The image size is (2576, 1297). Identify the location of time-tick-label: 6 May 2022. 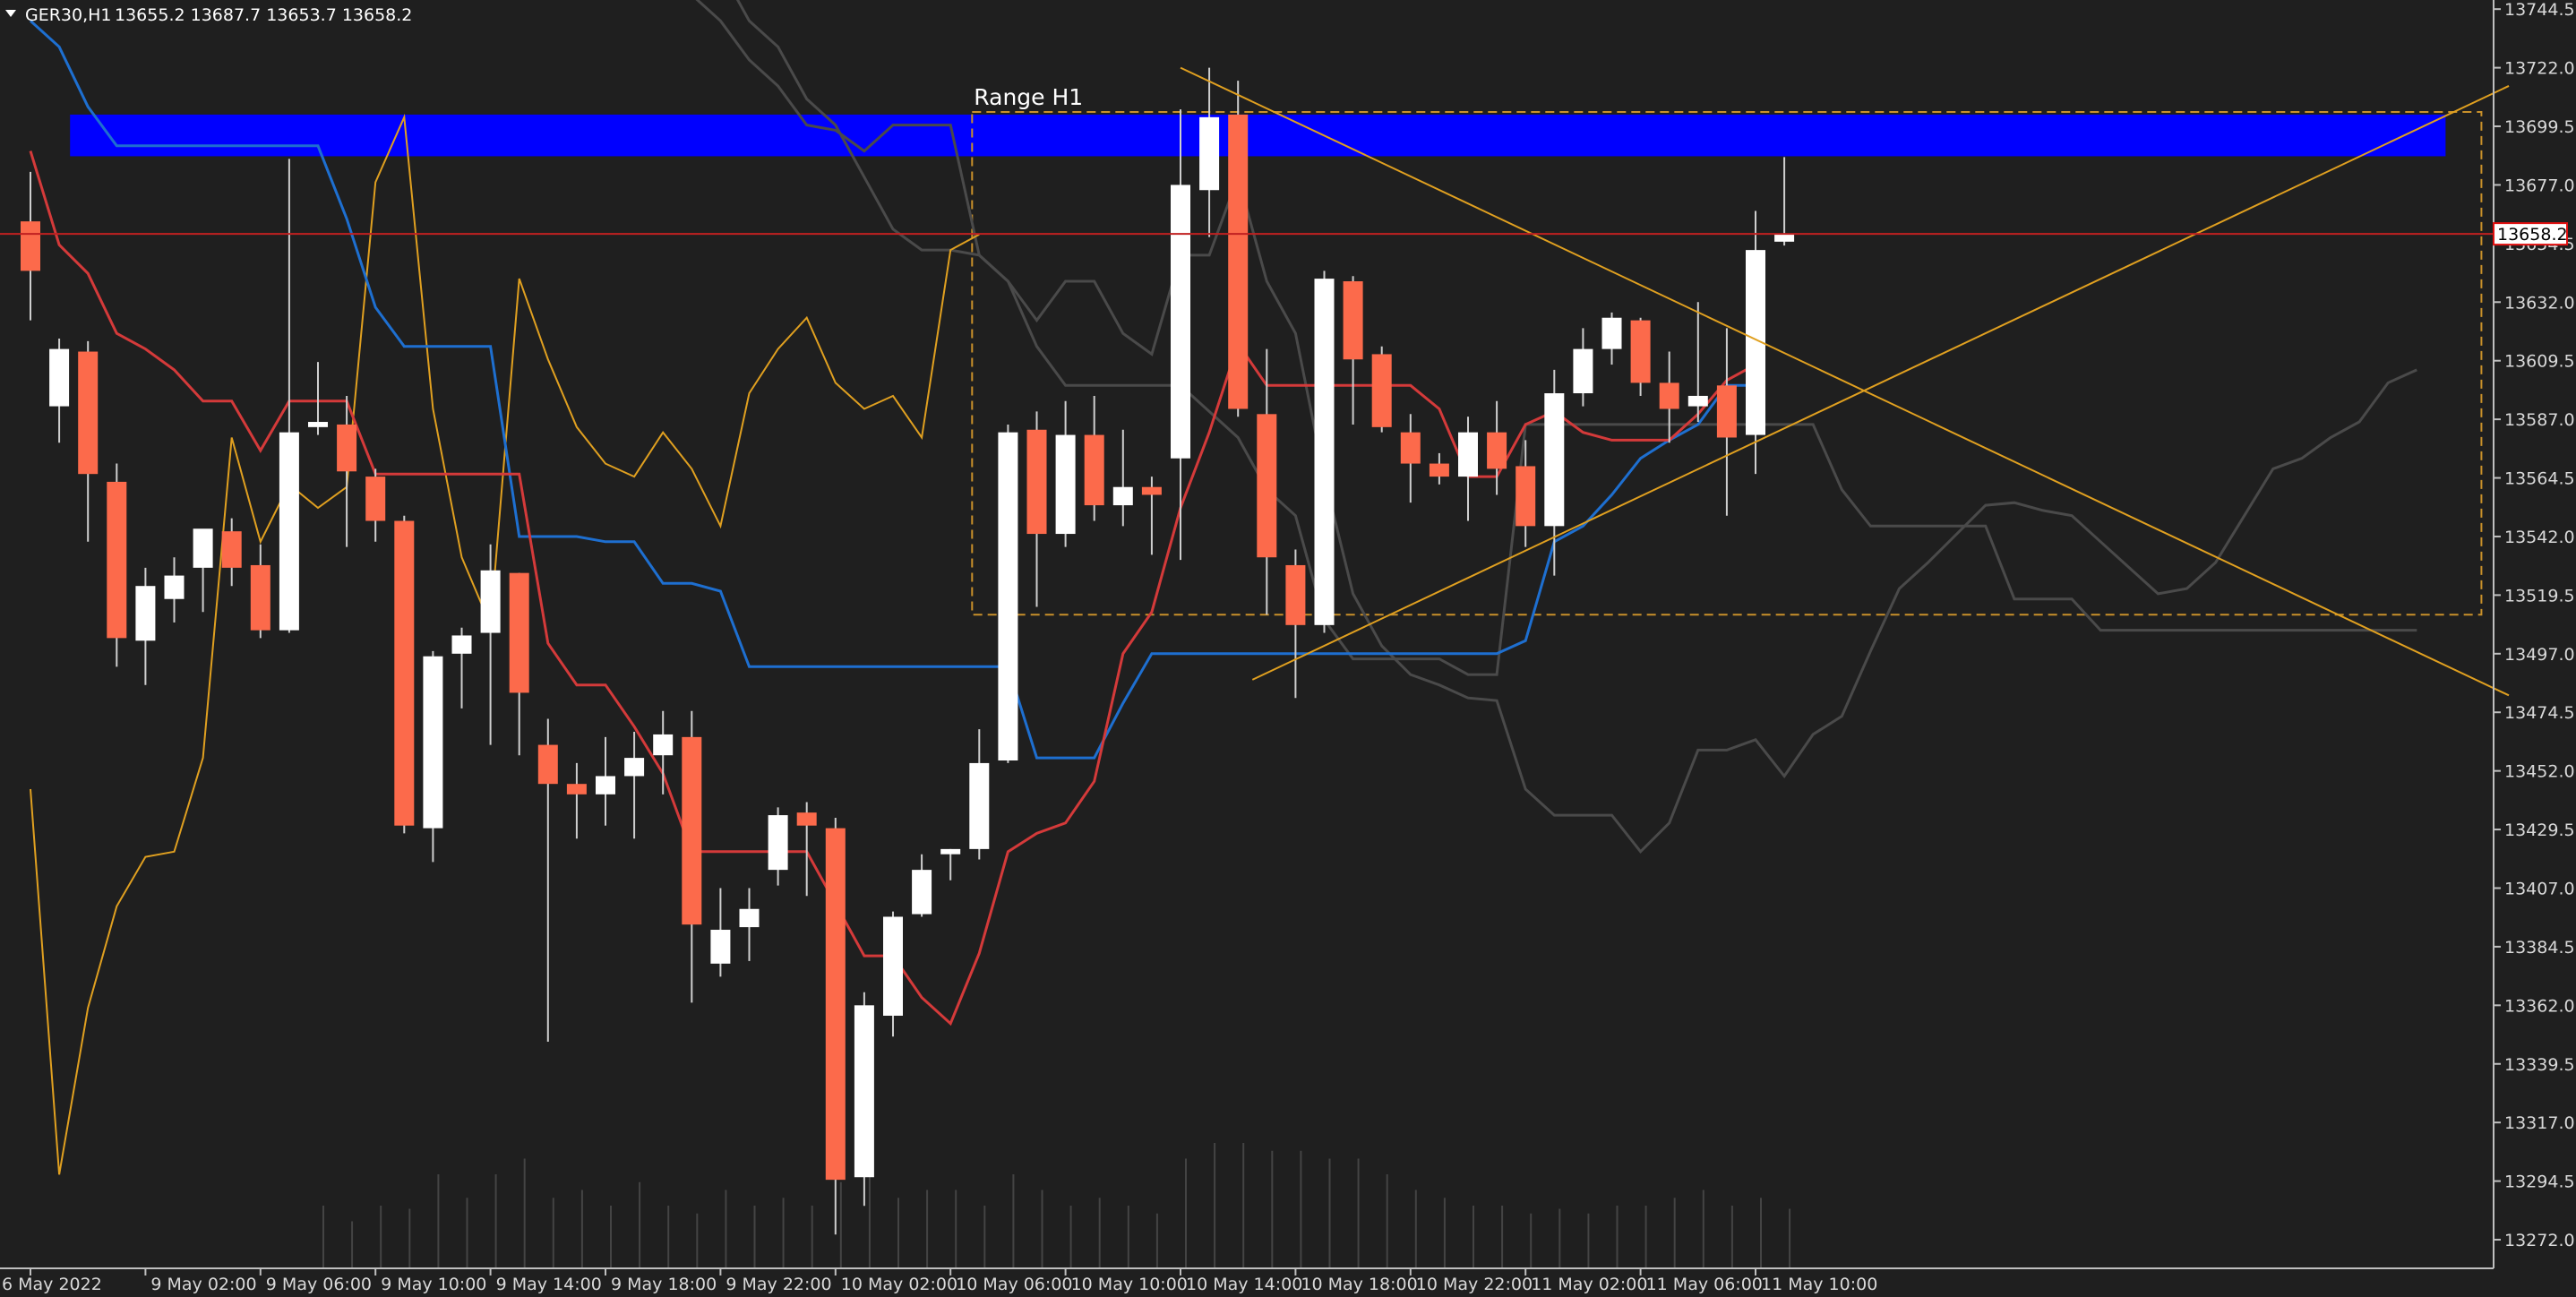
(52, 1284).